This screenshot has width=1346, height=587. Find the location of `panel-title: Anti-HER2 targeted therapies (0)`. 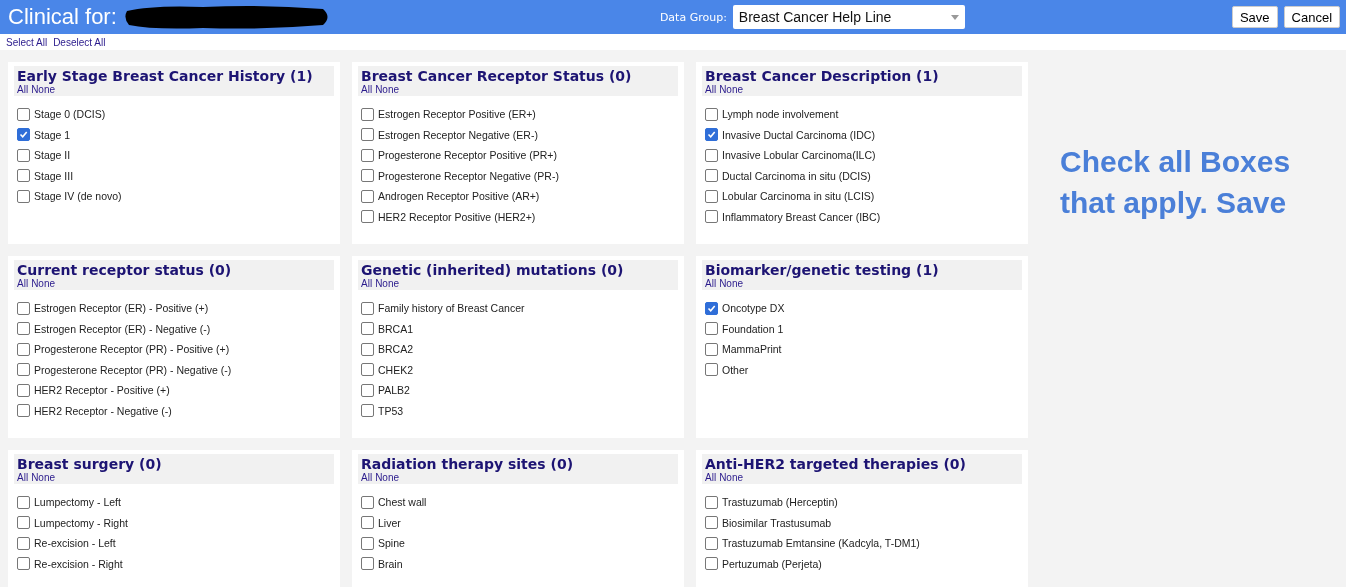

panel-title: Anti-HER2 targeted therapies (0) is located at coordinates (836, 464).